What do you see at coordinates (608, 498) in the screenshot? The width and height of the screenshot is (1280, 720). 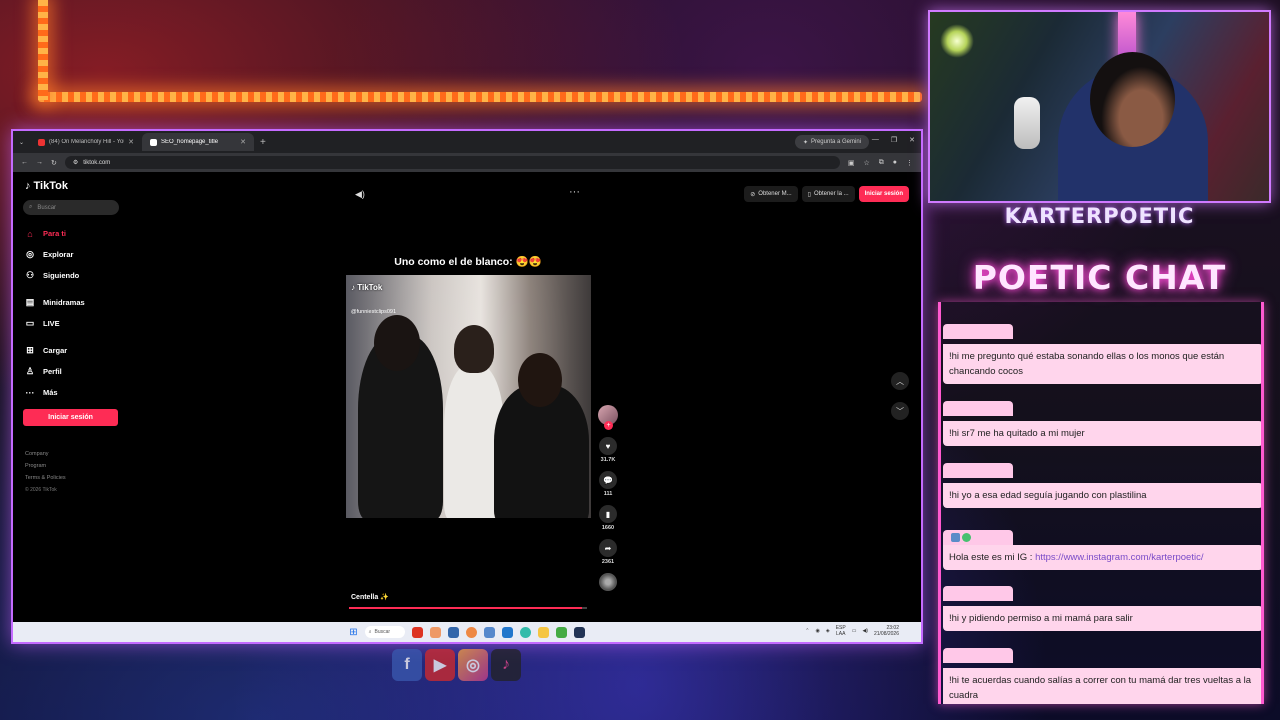 I see `action-bar: + ♥ 31.7K 💬 111 ▮ 1660 ➦ 2361` at bounding box center [608, 498].